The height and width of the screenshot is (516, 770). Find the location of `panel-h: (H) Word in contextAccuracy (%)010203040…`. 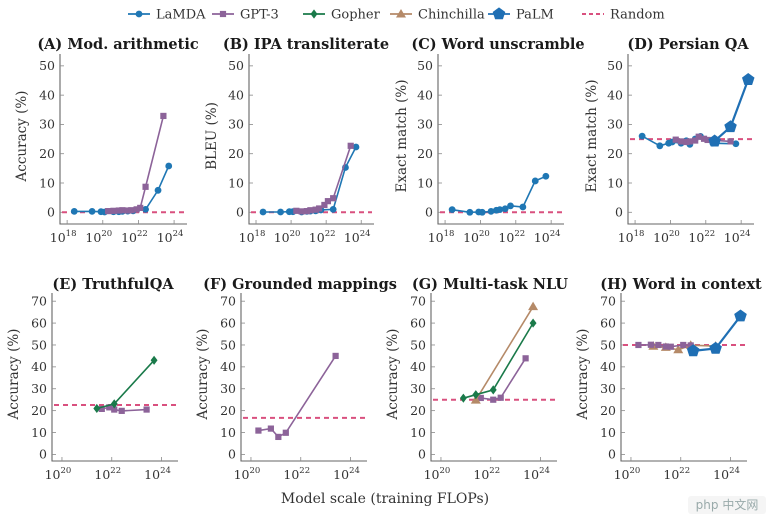

panel-h: (H) Word in contextAccuracy (%)010203040… is located at coordinates (668, 379).